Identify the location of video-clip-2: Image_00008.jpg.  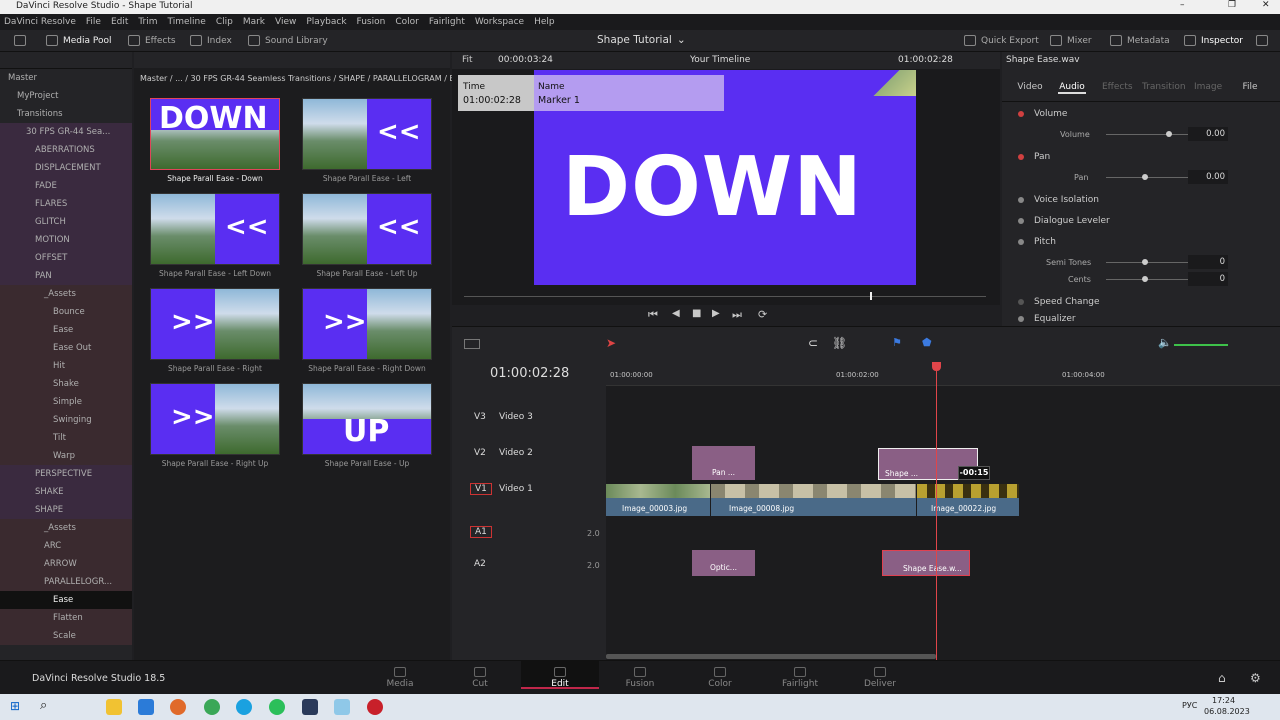
(813, 500).